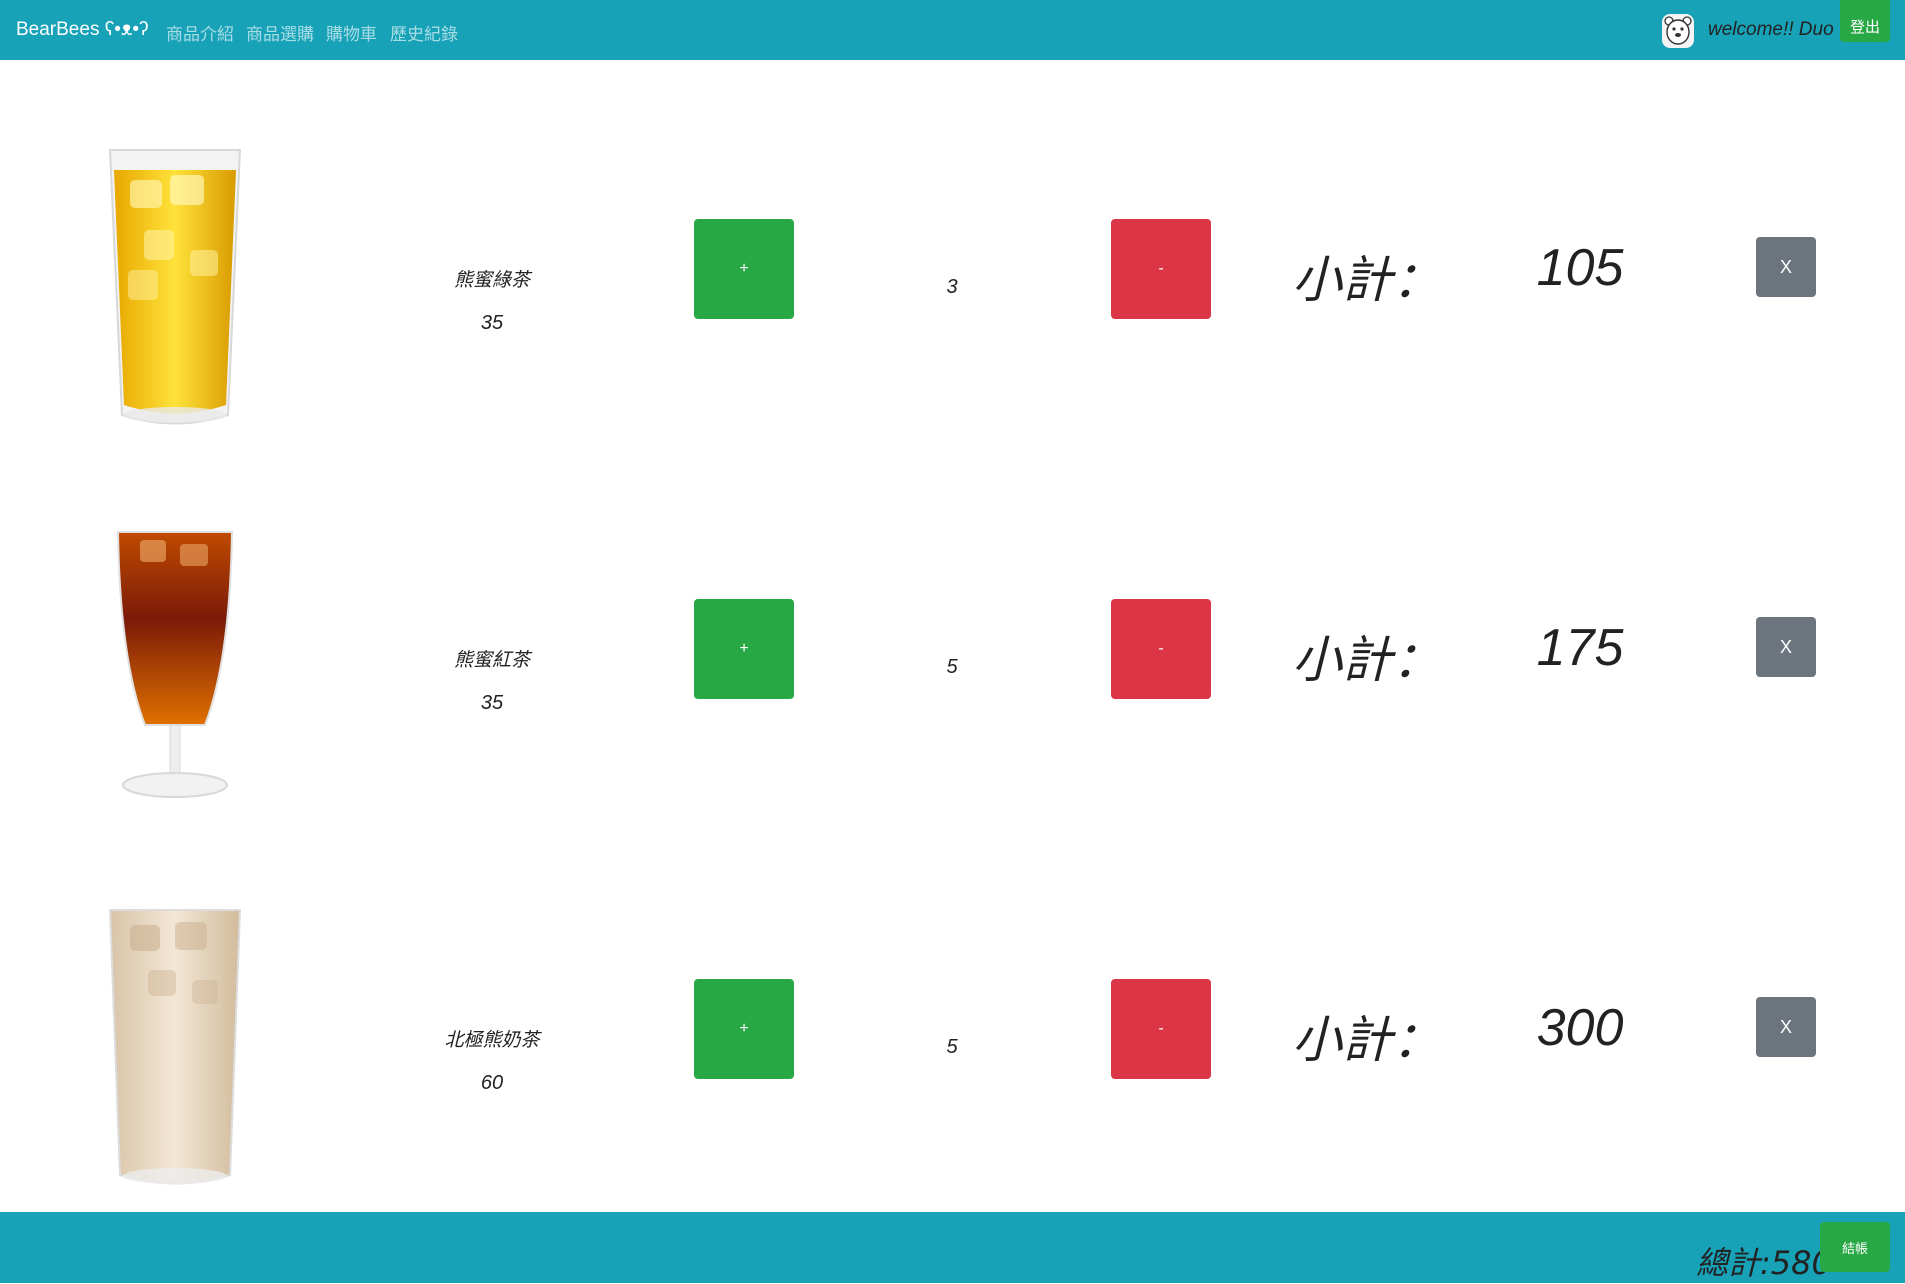 The image size is (1905, 1284). I want to click on nav-link-cart: 購物車, so click(351, 32).